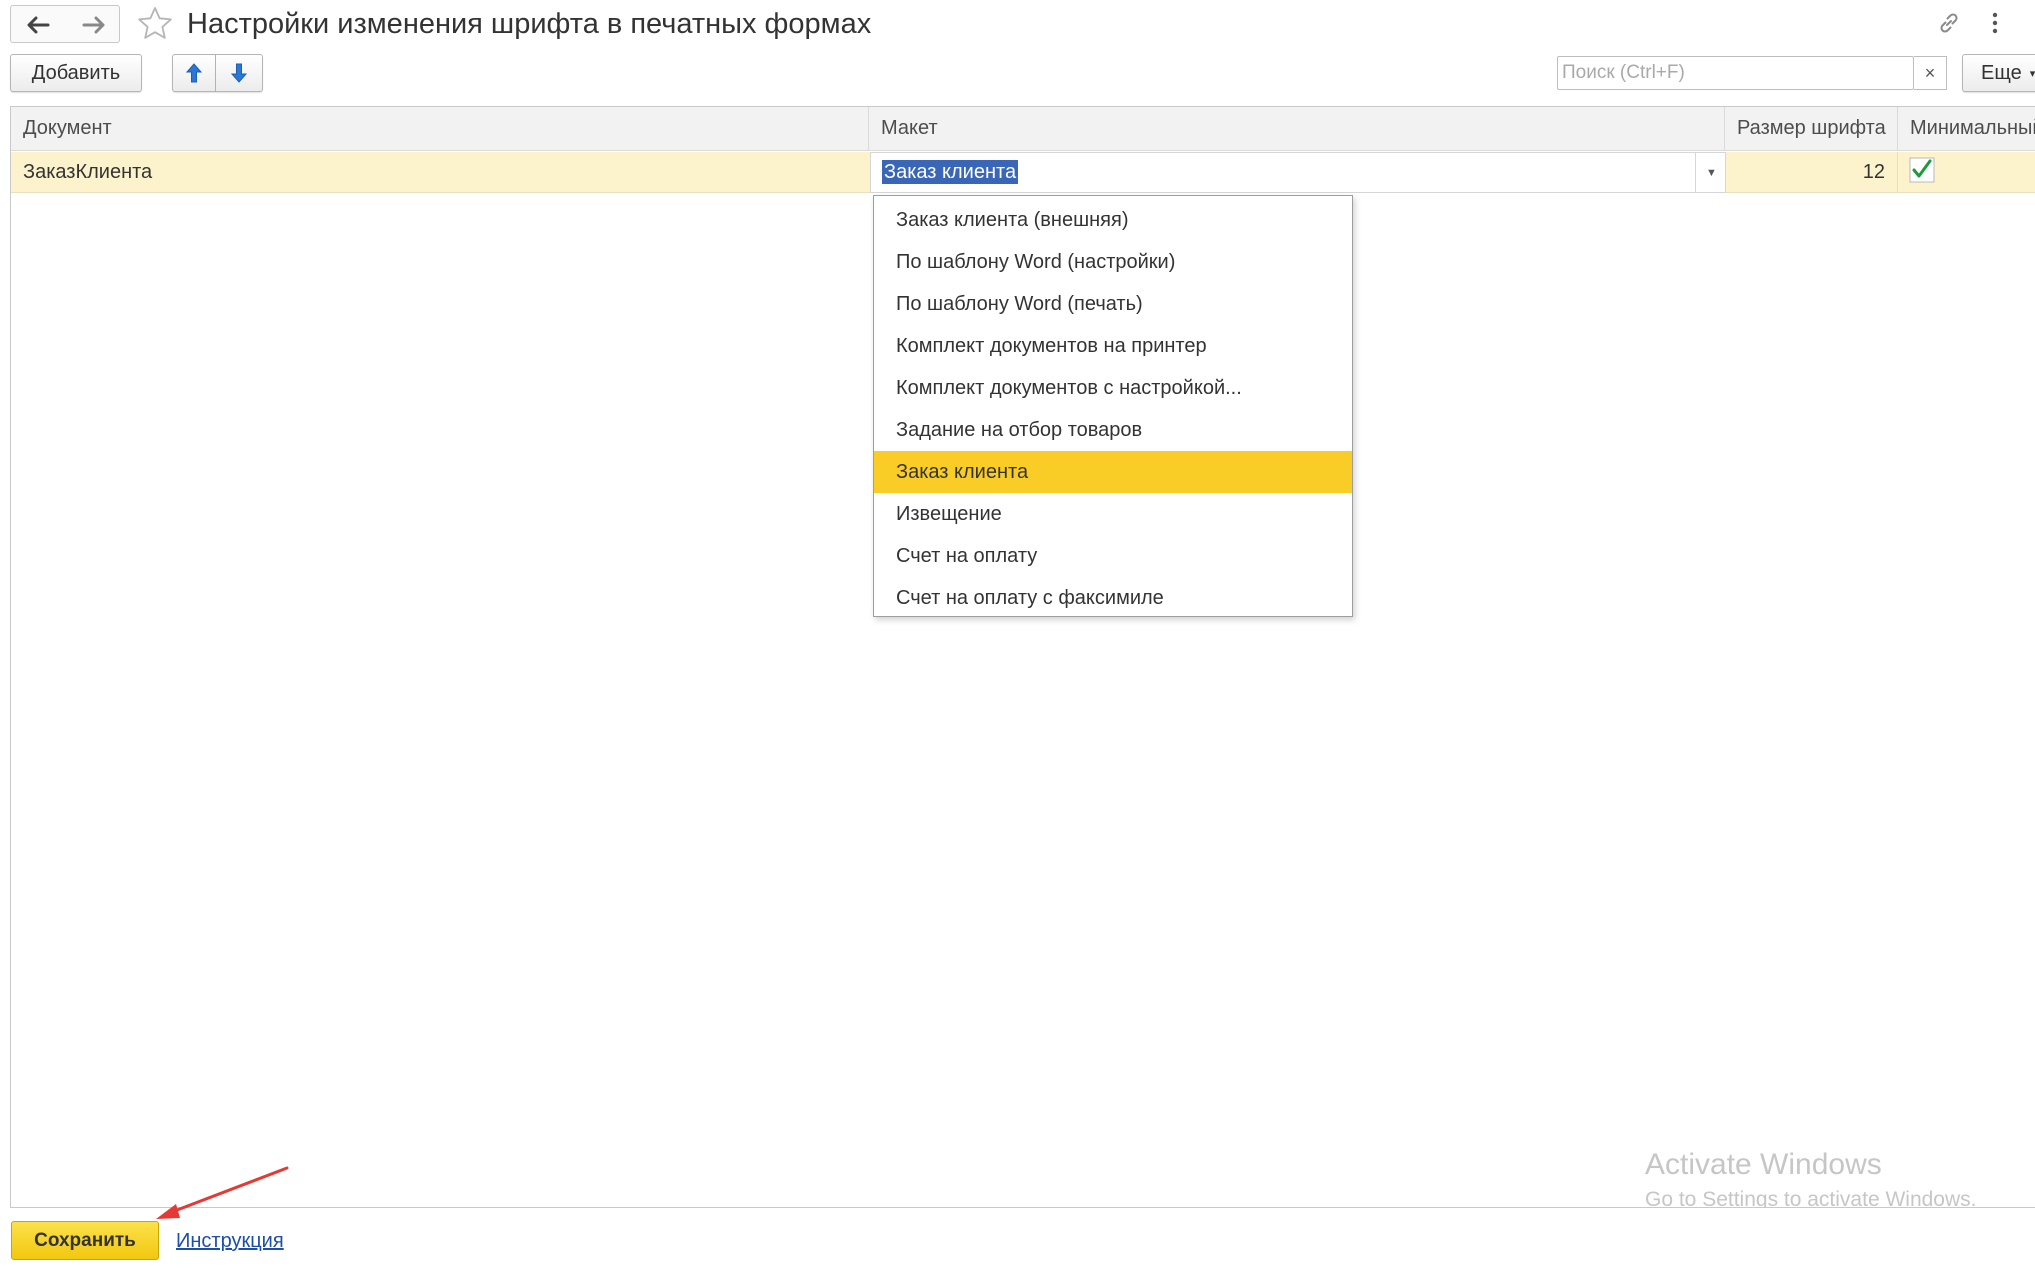 Image resolution: width=2035 pixels, height=1270 pixels. Describe the element at coordinates (1113, 514) in the screenshot. I see `dropdown-option: Извещение` at that location.